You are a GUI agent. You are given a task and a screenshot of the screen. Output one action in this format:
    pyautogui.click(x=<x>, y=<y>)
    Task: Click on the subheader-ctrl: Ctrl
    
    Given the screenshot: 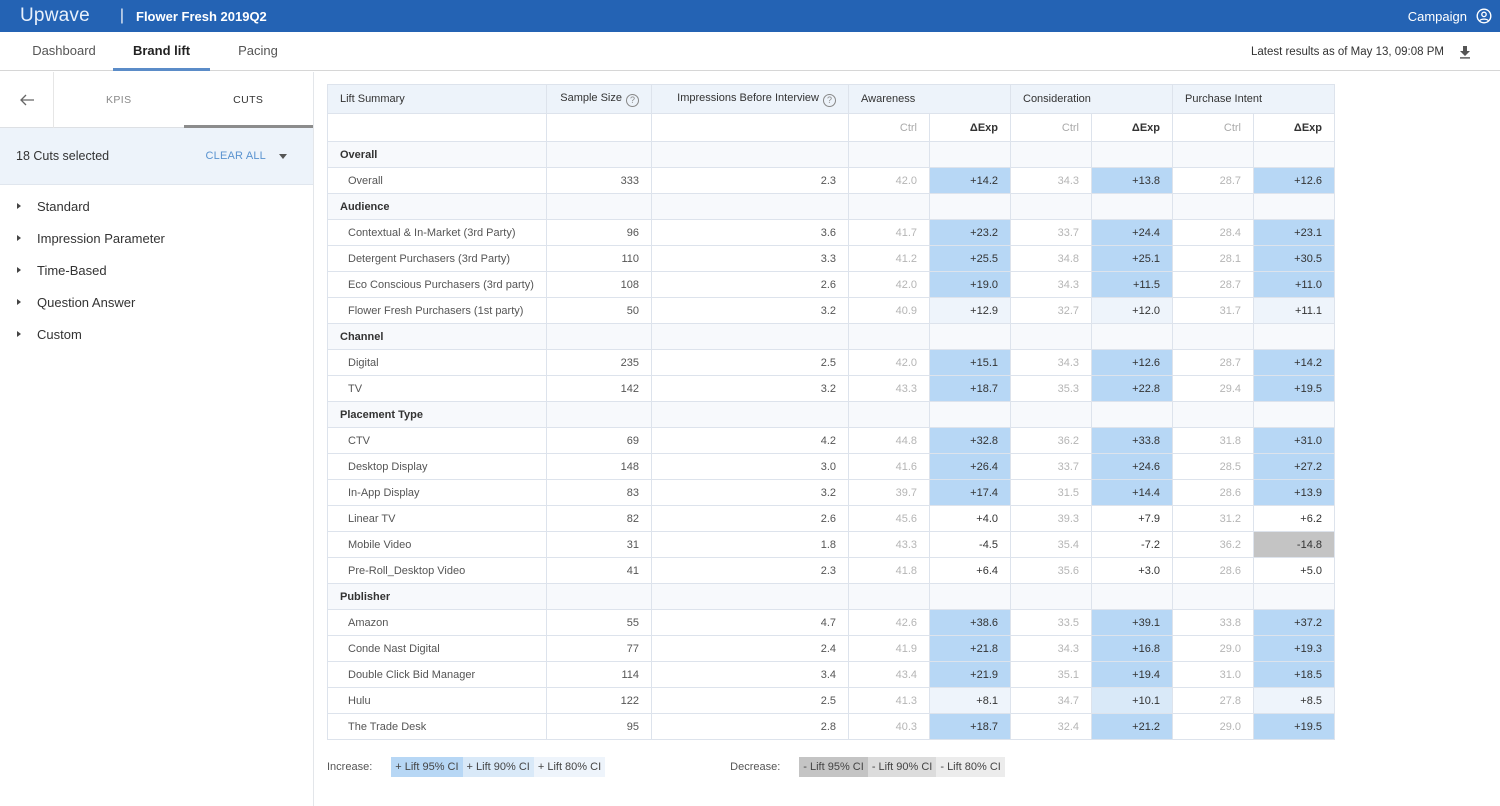 What is the action you would take?
    pyautogui.click(x=1051, y=127)
    